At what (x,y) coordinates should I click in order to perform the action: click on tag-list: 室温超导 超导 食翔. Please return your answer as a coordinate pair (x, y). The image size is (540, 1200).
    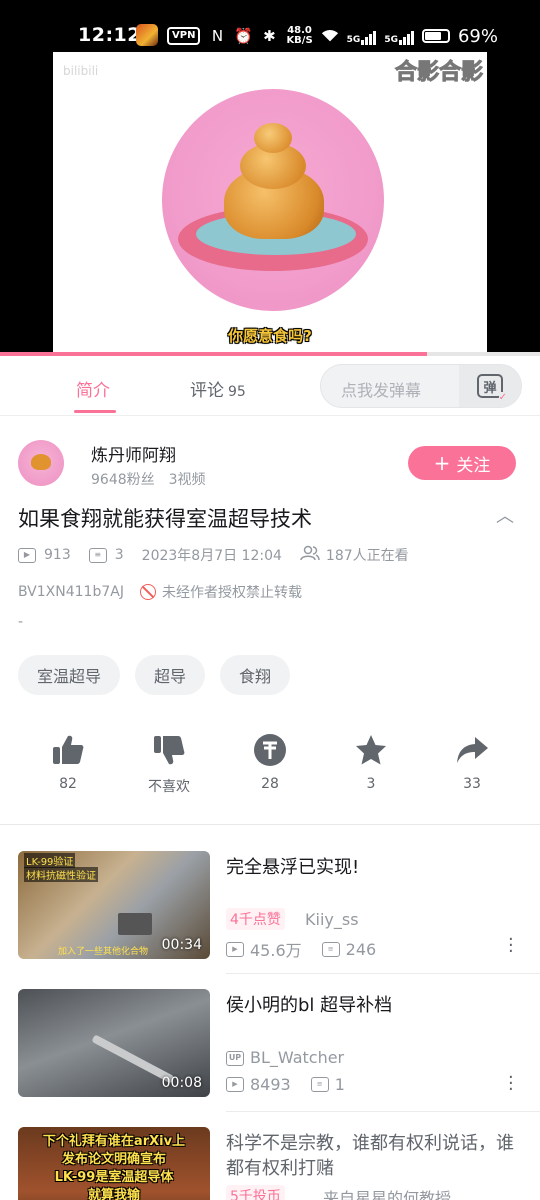
    Looking at the image, I should click on (154, 675).